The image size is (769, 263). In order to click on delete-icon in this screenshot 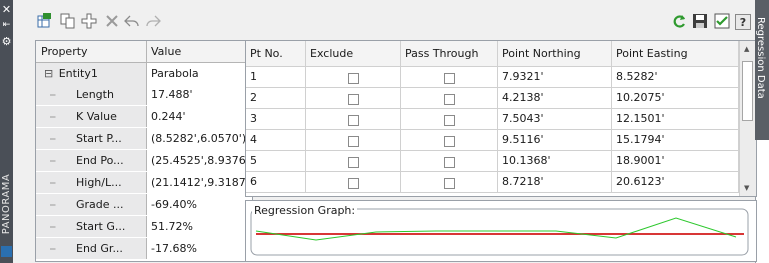, I will do `click(112, 21)`.